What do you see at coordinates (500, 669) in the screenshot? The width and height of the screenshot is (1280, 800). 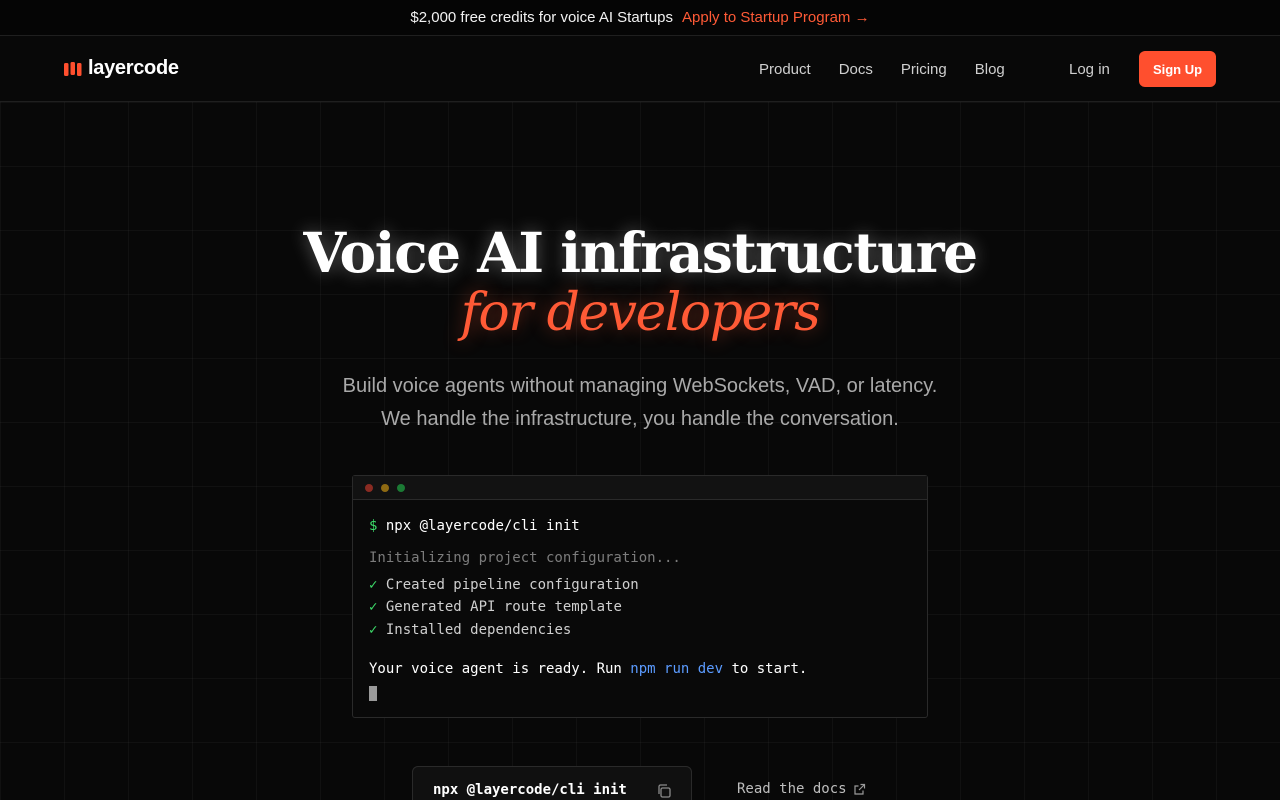 I see `ready-text: Your voice agent is ready. Run` at bounding box center [500, 669].